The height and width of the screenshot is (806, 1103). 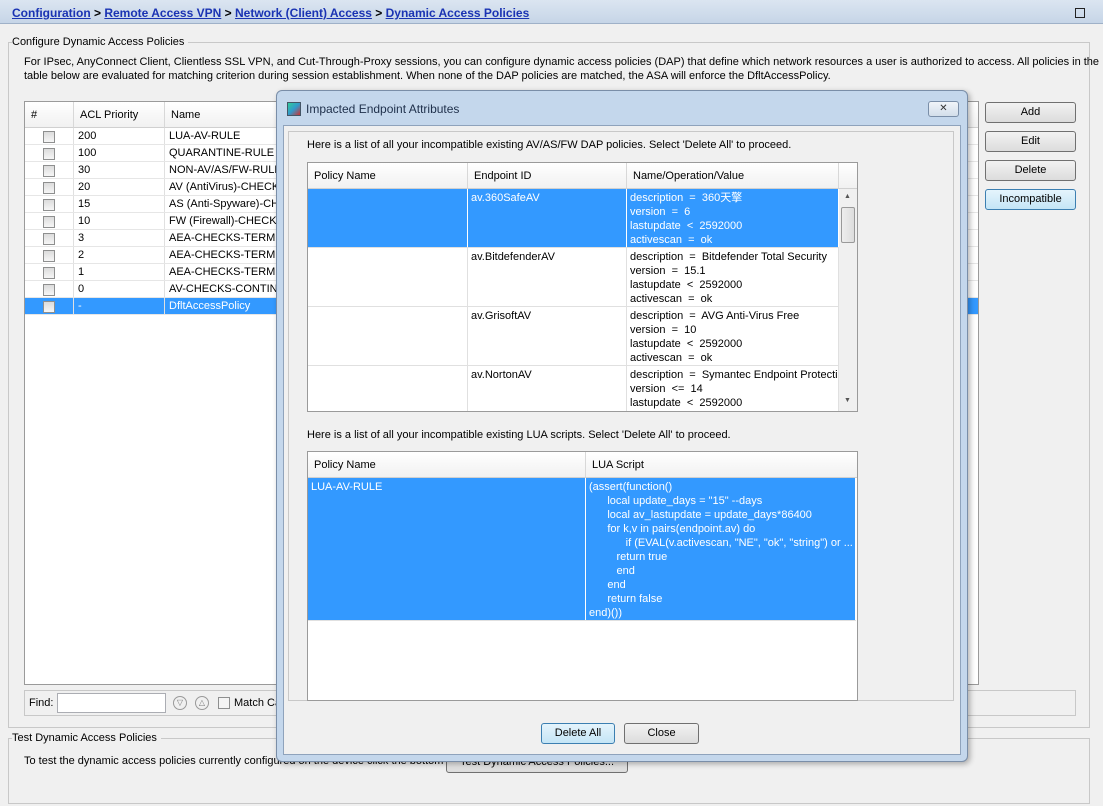 I want to click on scroll-up-icon: ▲, so click(x=847, y=196).